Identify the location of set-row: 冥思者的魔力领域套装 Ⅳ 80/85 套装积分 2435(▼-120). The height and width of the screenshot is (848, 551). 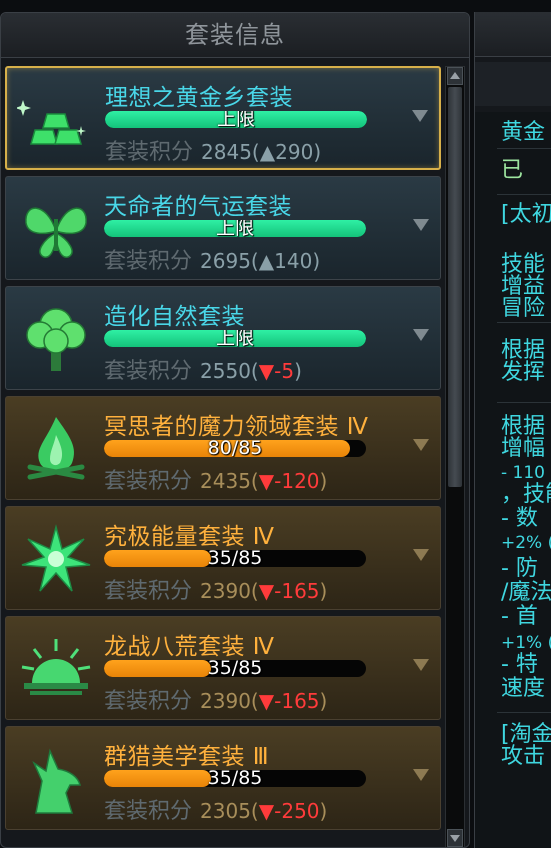
(223, 448).